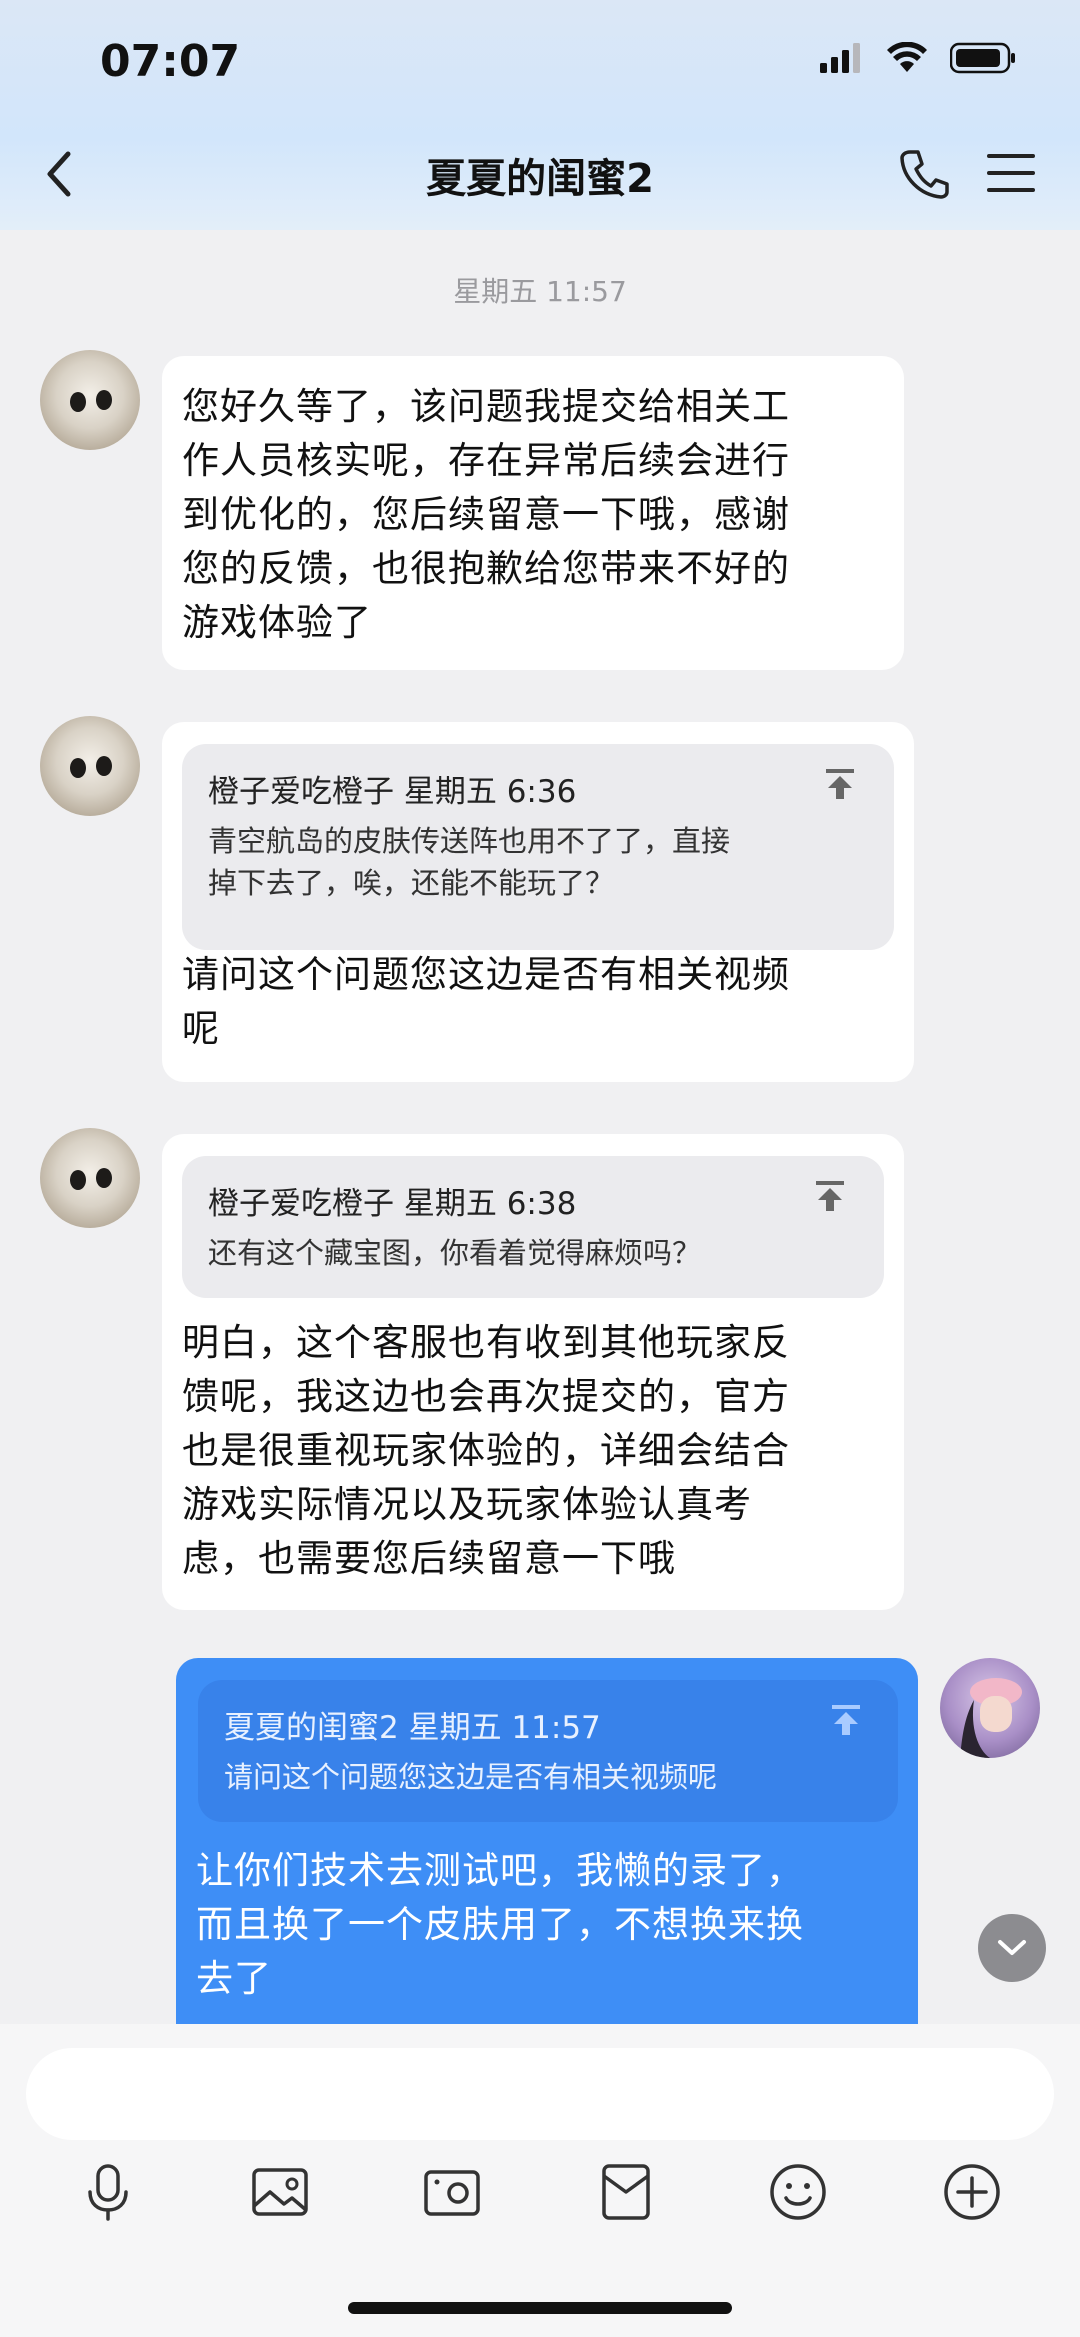  What do you see at coordinates (540, 2308) in the screenshot?
I see `home-indicator` at bounding box center [540, 2308].